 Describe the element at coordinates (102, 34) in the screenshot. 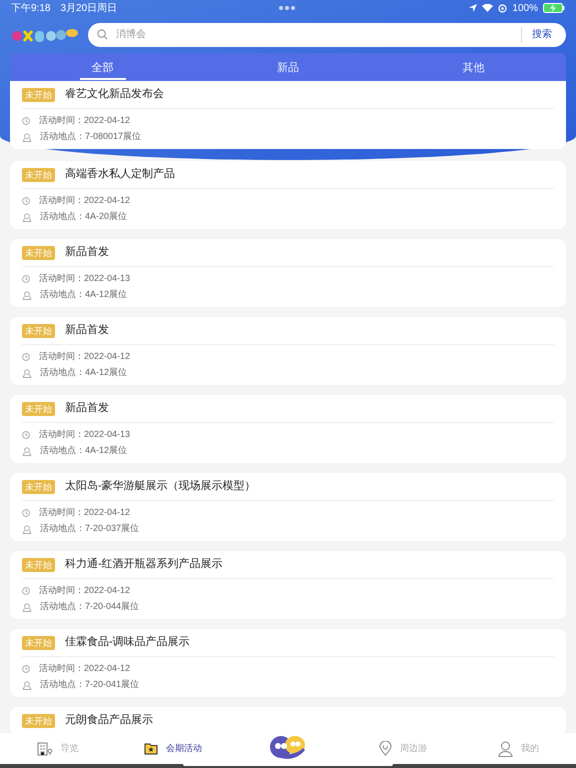

I see `search-icon` at that location.